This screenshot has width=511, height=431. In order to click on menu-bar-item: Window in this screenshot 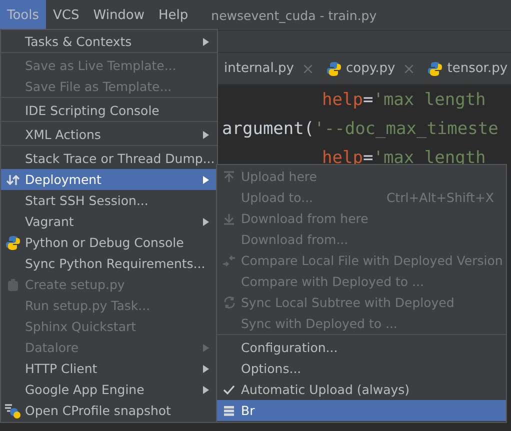, I will do `click(119, 15)`.